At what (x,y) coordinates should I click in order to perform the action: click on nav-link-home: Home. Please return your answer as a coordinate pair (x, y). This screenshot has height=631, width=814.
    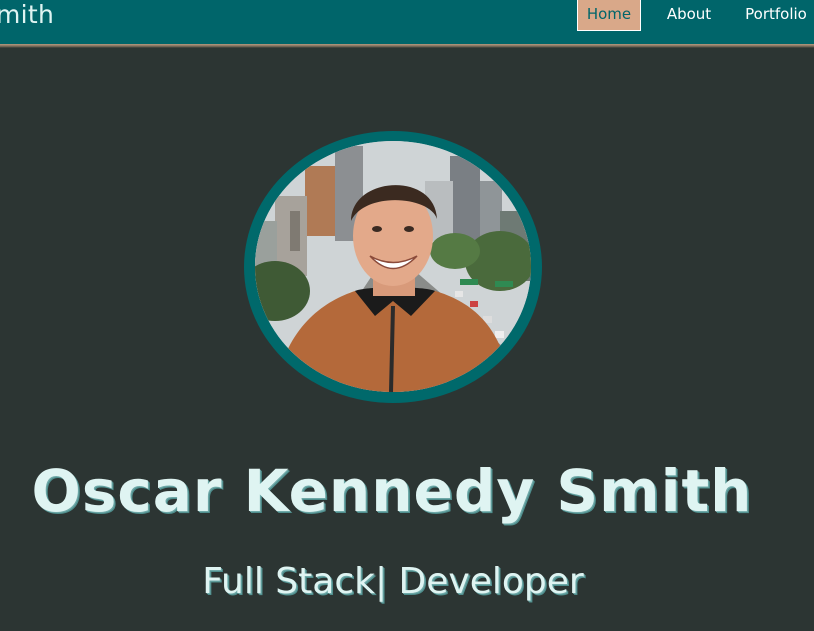
    Looking at the image, I should click on (609, 15).